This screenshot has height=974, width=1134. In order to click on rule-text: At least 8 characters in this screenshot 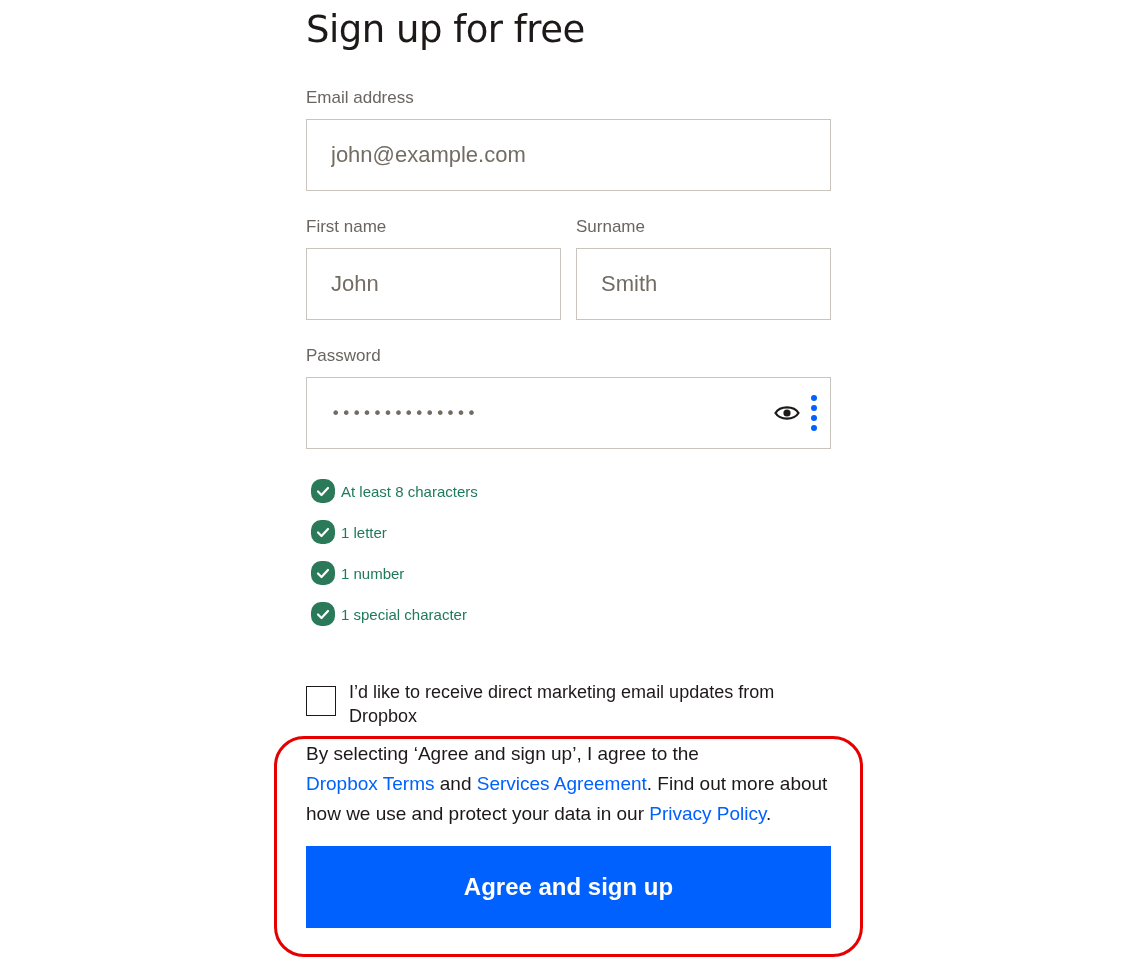, I will do `click(409, 491)`.